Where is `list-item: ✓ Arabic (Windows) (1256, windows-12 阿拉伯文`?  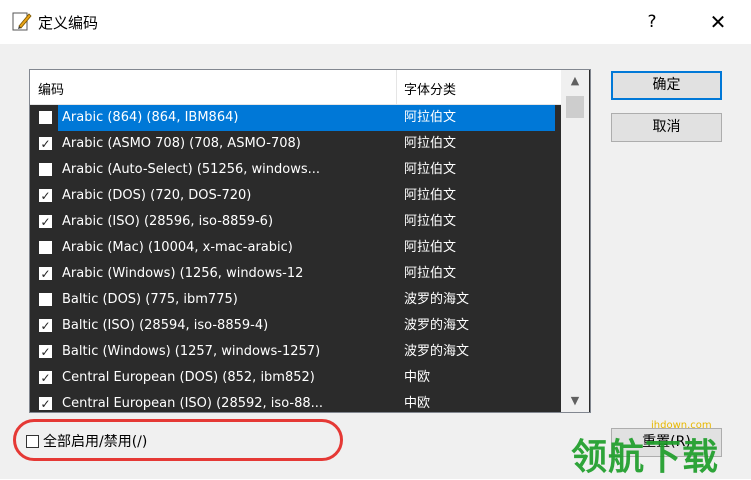 list-item: ✓ Arabic (Windows) (1256, windows-12 阿拉伯文 is located at coordinates (295, 274).